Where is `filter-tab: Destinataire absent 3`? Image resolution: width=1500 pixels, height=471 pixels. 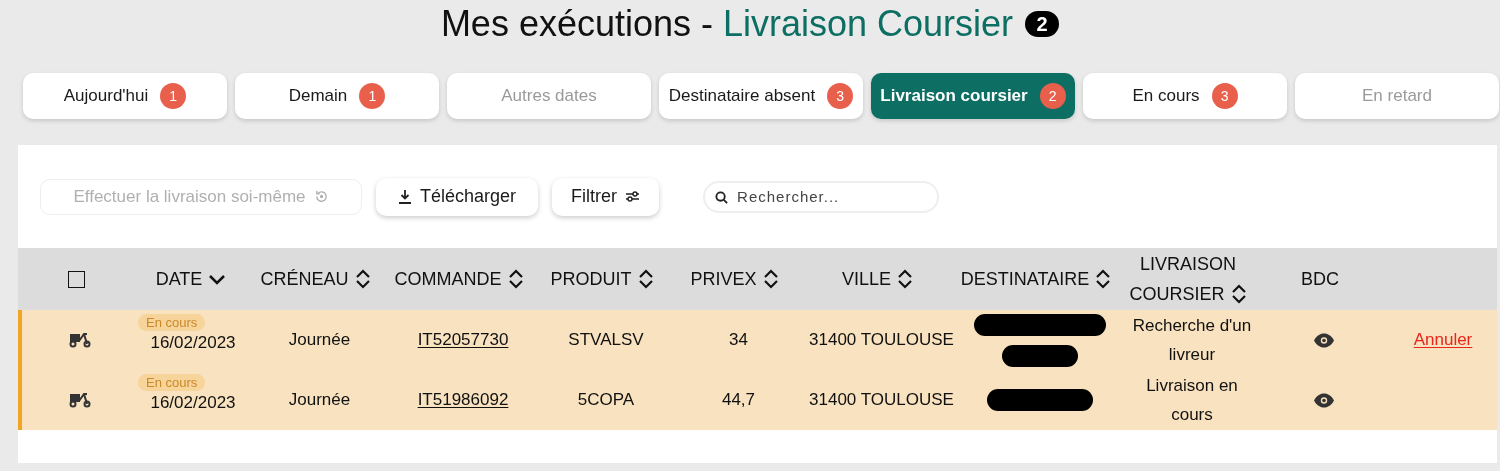
filter-tab: Destinataire absent 3 is located at coordinates (761, 96).